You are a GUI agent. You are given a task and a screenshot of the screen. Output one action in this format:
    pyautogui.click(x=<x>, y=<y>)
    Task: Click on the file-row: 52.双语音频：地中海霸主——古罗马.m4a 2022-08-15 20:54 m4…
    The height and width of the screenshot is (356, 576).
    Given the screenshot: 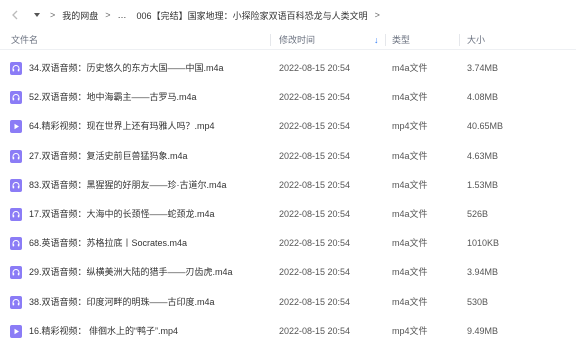 What is the action you would take?
    pyautogui.click(x=288, y=97)
    